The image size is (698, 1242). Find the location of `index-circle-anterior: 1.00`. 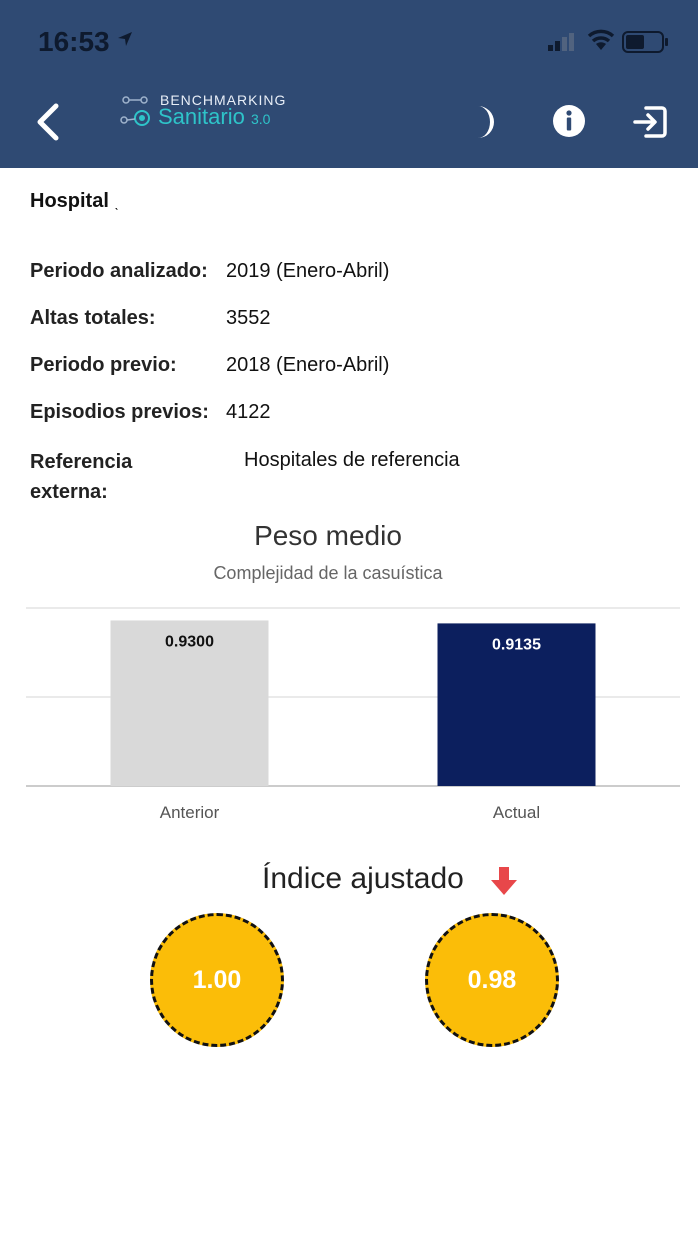

index-circle-anterior: 1.00 is located at coordinates (217, 980).